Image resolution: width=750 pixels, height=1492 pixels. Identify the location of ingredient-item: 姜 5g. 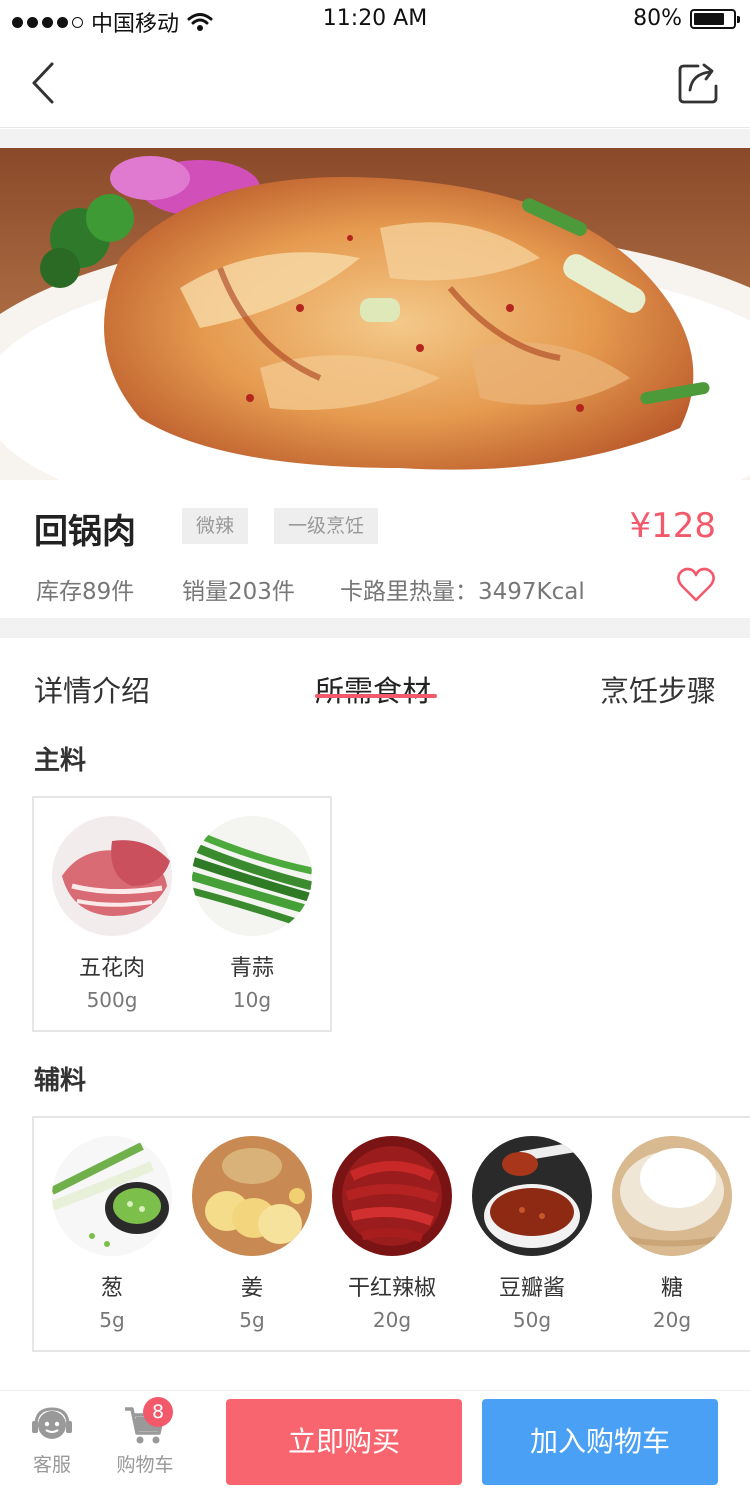
(252, 1234).